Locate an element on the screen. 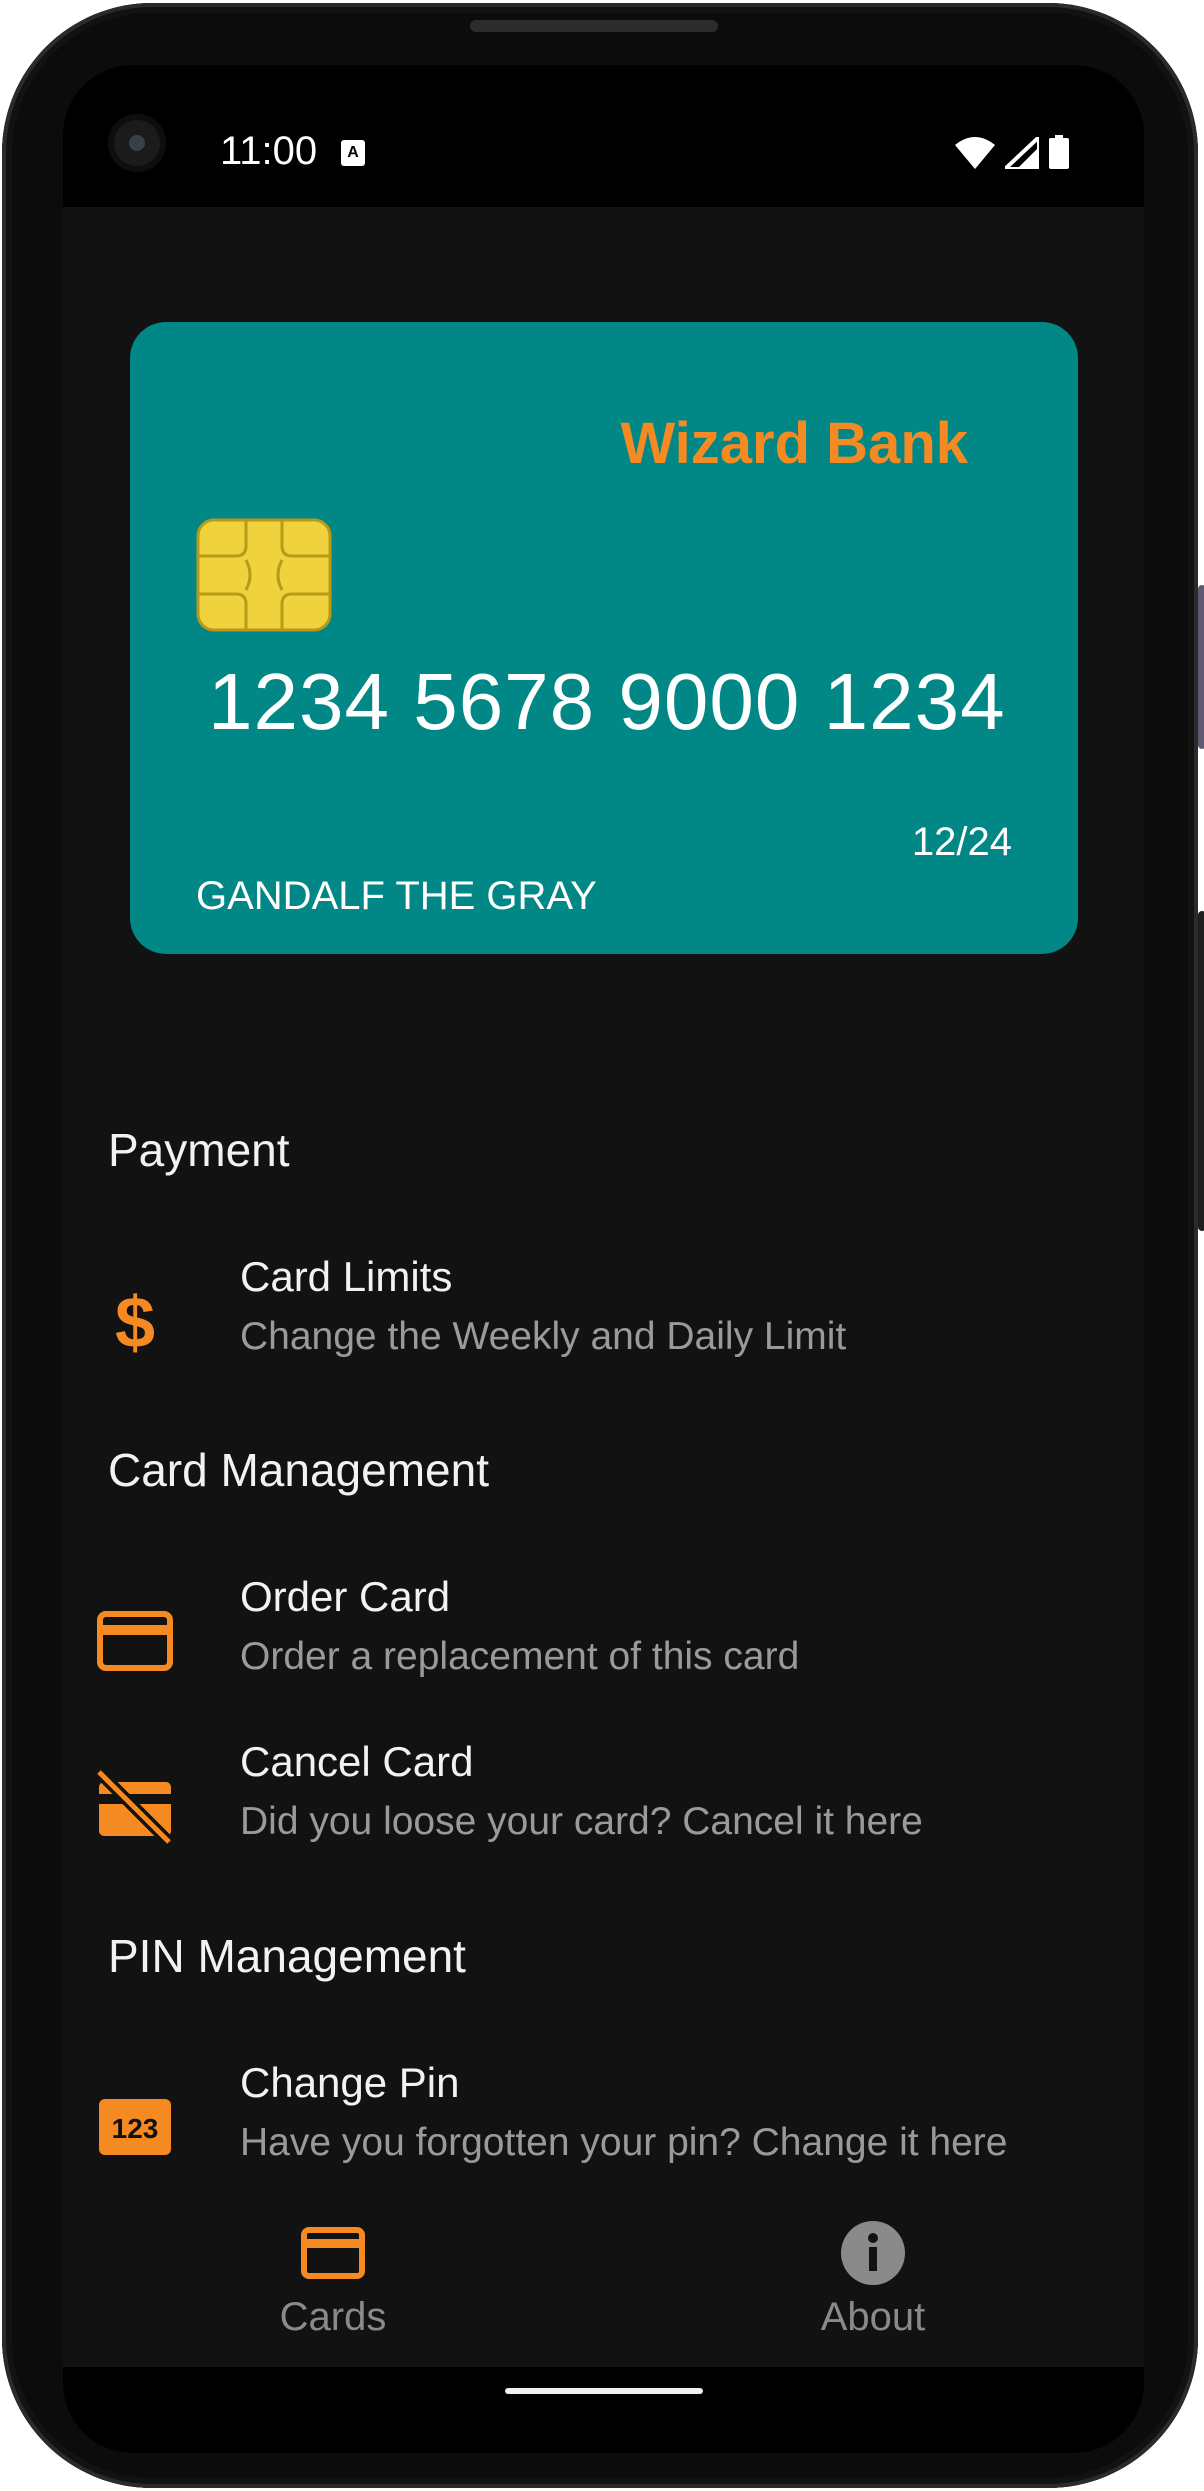 The width and height of the screenshot is (1204, 2491). item-subtitle: Change the Weekly and Daily Limit is located at coordinates (543, 1336).